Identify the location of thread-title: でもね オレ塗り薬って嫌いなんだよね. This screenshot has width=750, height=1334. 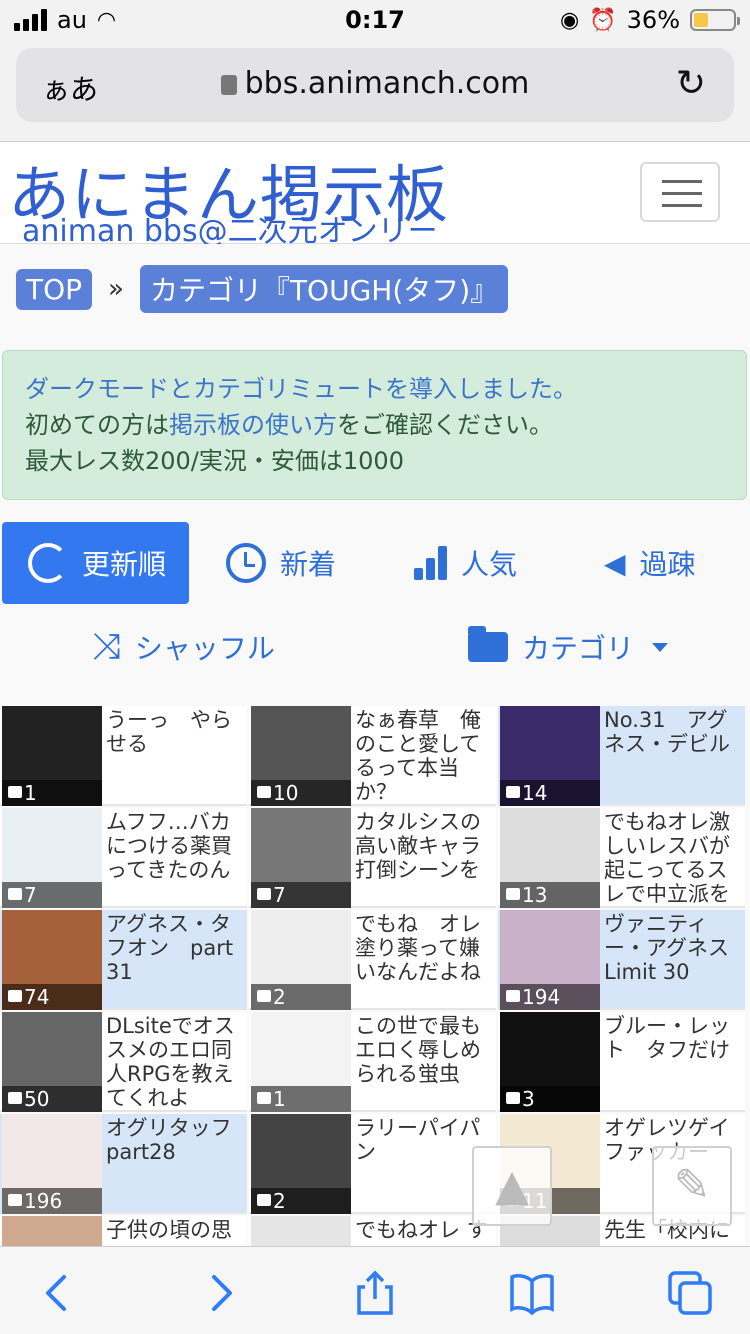
(423, 960).